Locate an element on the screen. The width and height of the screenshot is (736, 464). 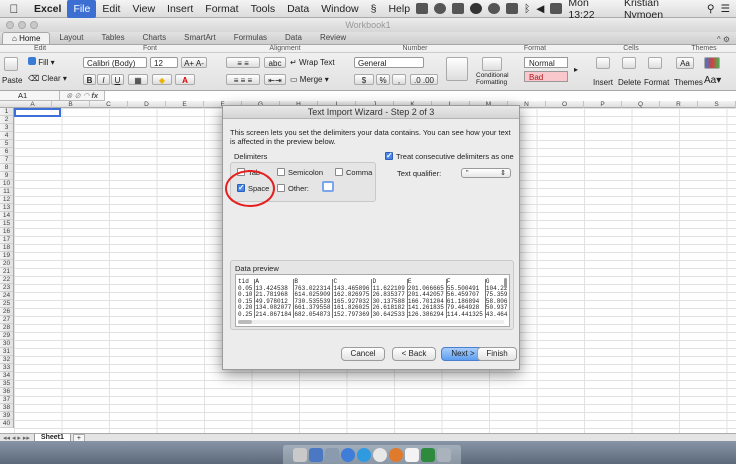
column-header: C is located at coordinates (109, 104).